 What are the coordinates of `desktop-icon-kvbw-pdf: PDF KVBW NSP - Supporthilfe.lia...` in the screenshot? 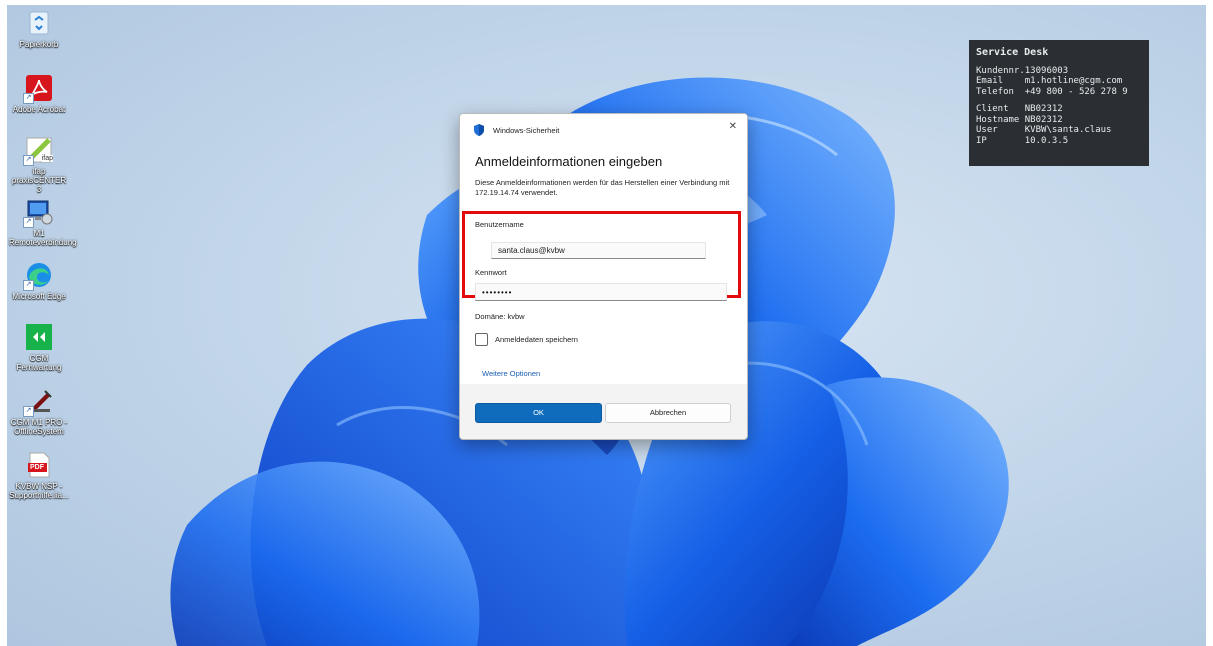 It's located at (39, 475).